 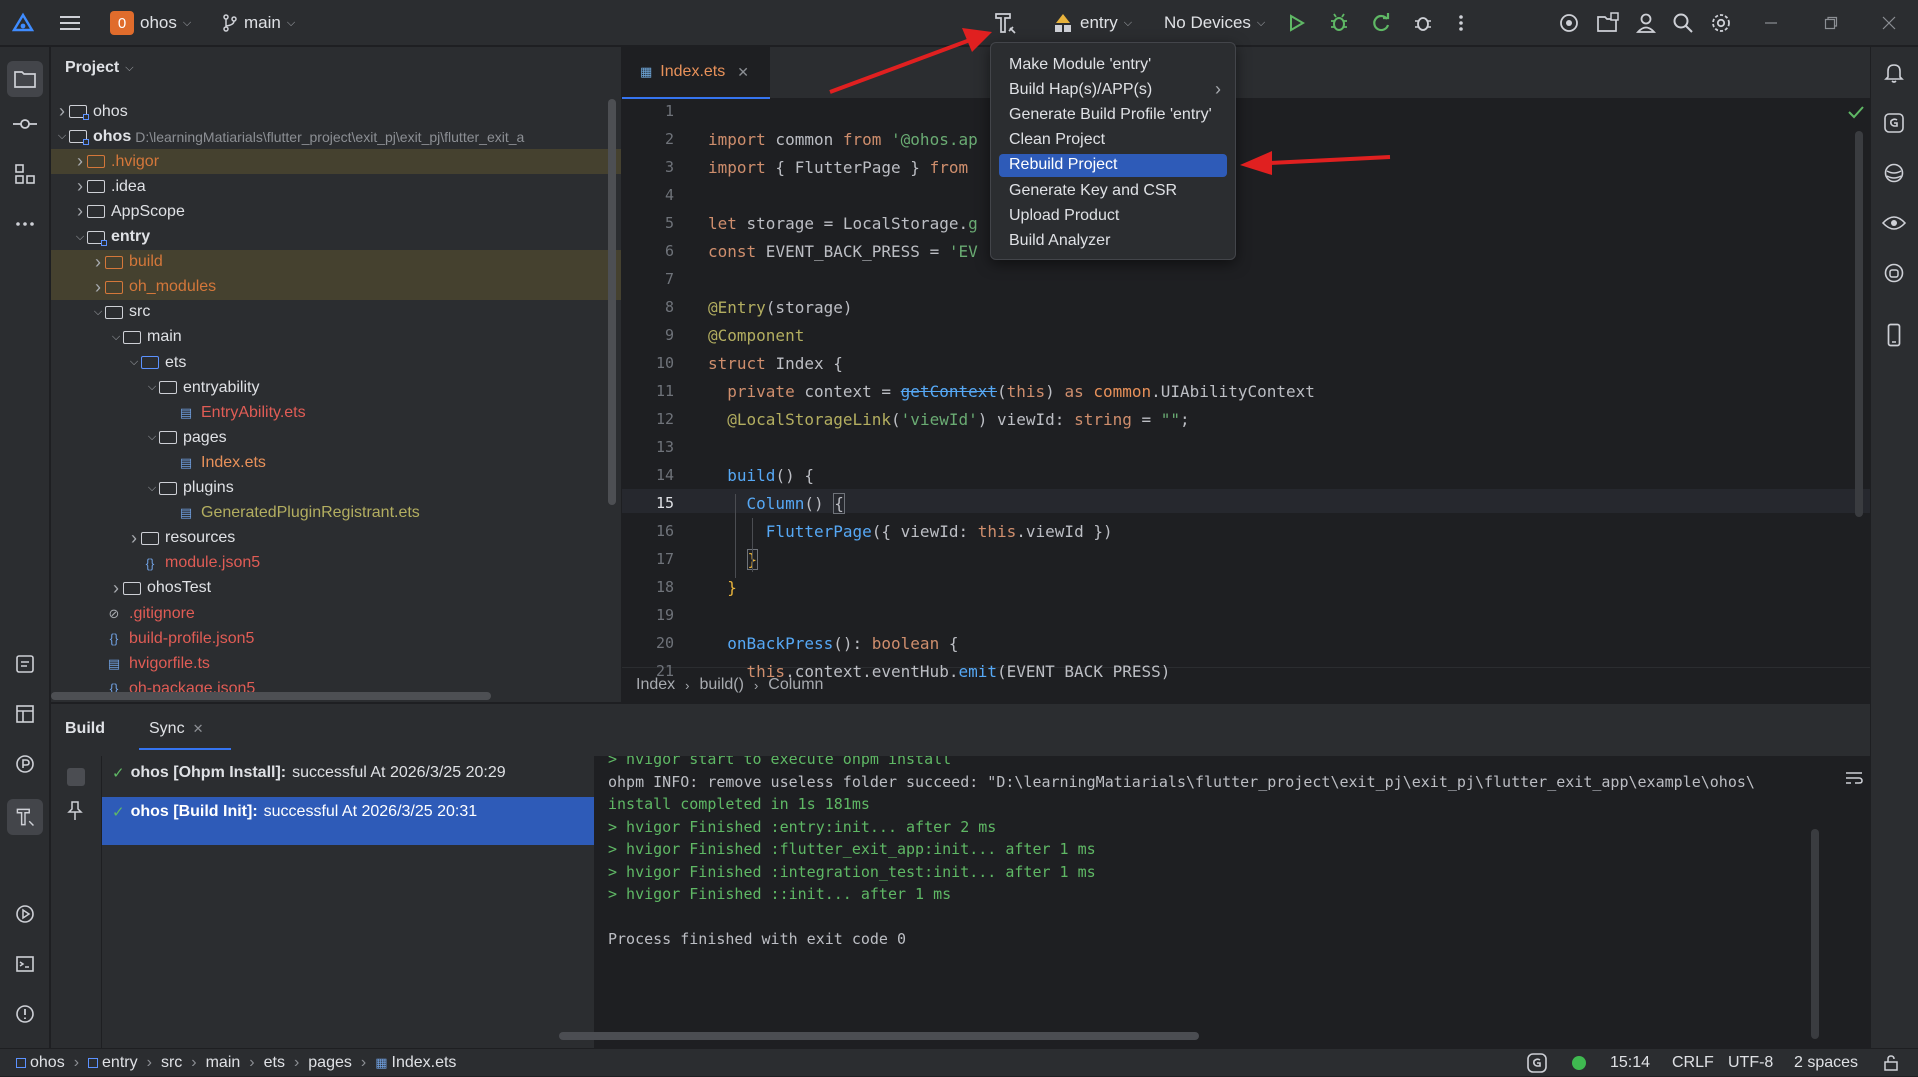 I want to click on ai-assistant-icon, so click(x=1894, y=273).